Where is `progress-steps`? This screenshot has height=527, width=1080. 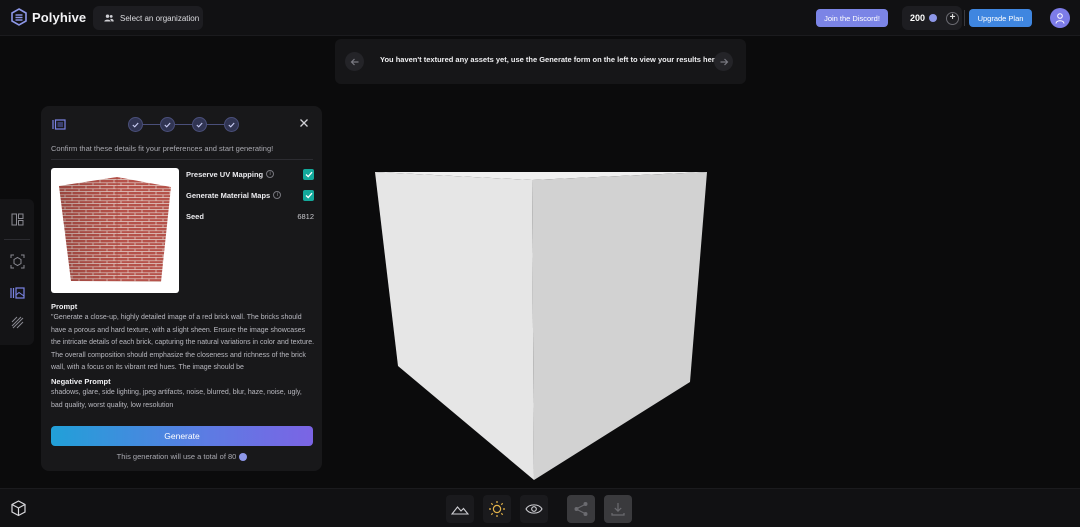
progress-steps is located at coordinates (183, 124).